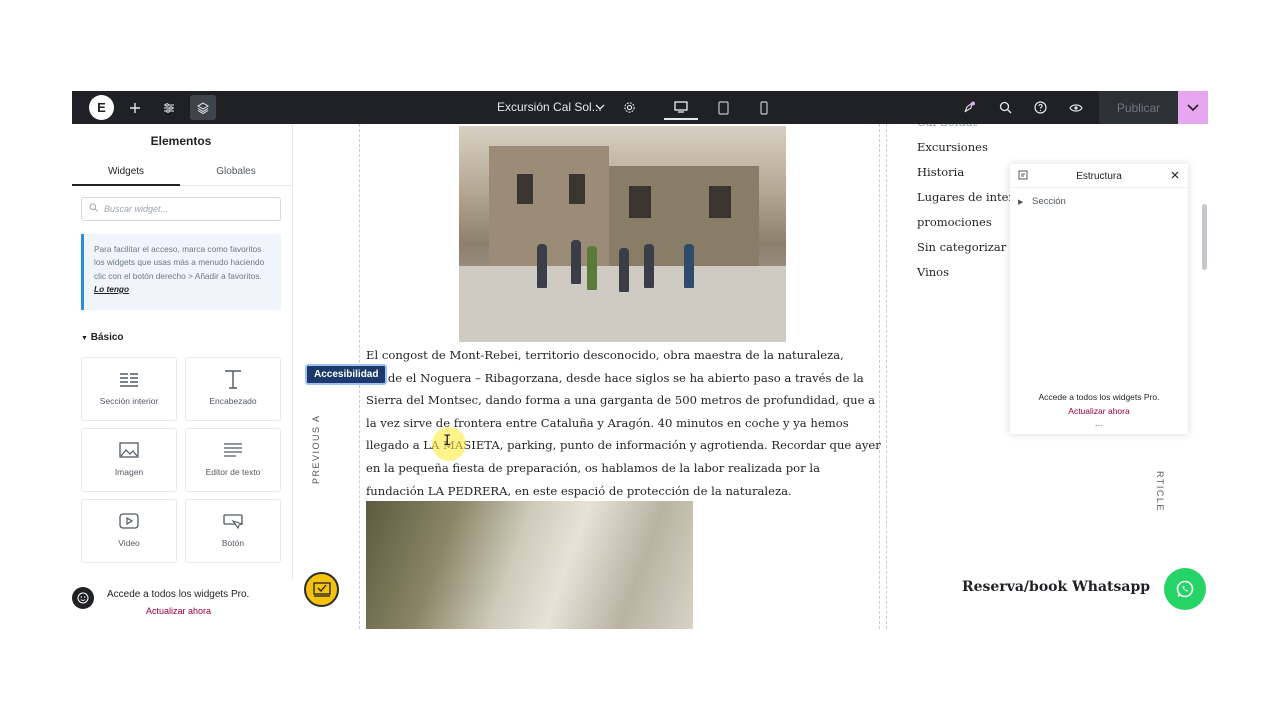  What do you see at coordinates (1160, 491) in the screenshot?
I see `next-article-link: RTICLE` at bounding box center [1160, 491].